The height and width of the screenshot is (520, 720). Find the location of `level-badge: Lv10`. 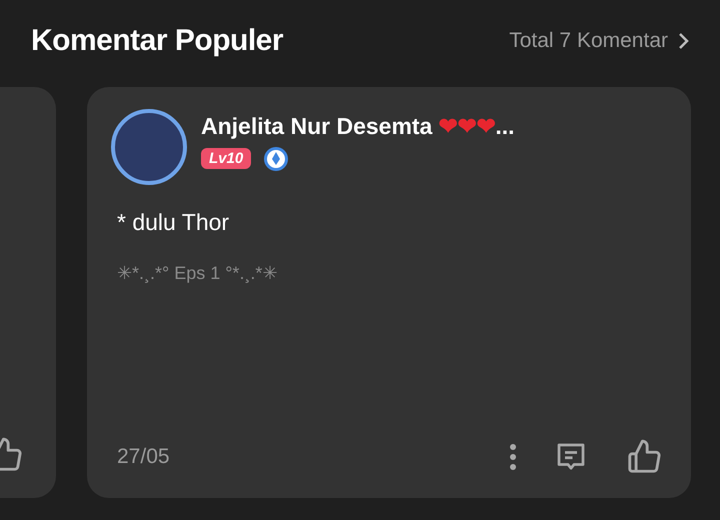

level-badge: Lv10 is located at coordinates (226, 158).